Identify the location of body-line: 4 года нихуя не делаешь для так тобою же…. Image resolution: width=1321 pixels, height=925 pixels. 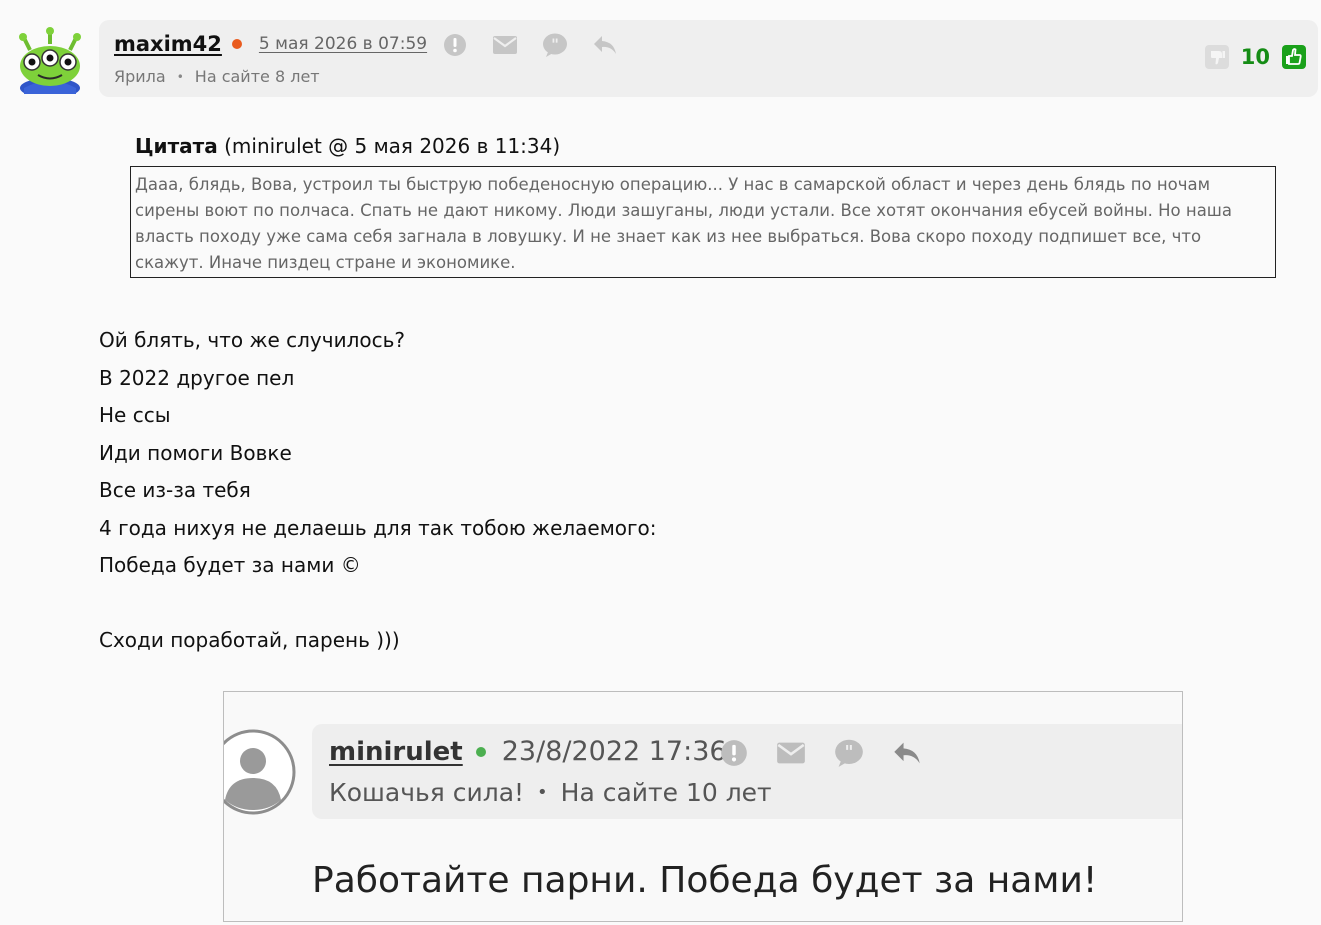
(378, 527).